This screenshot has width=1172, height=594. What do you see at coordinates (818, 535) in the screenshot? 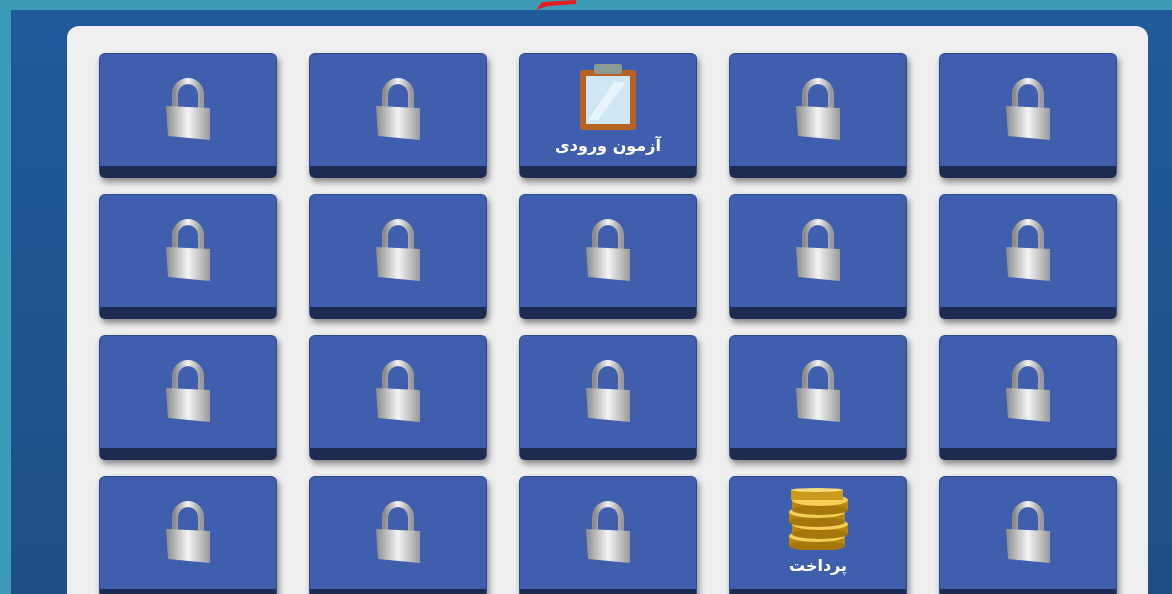
I see `tile-button: پرداخت` at bounding box center [818, 535].